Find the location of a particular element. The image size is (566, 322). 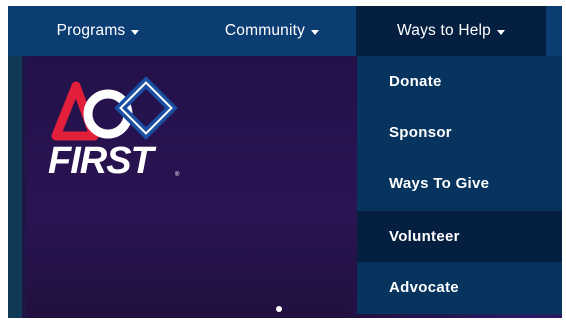

nav-ways-to-help: Ways to Help is located at coordinates (451, 31).